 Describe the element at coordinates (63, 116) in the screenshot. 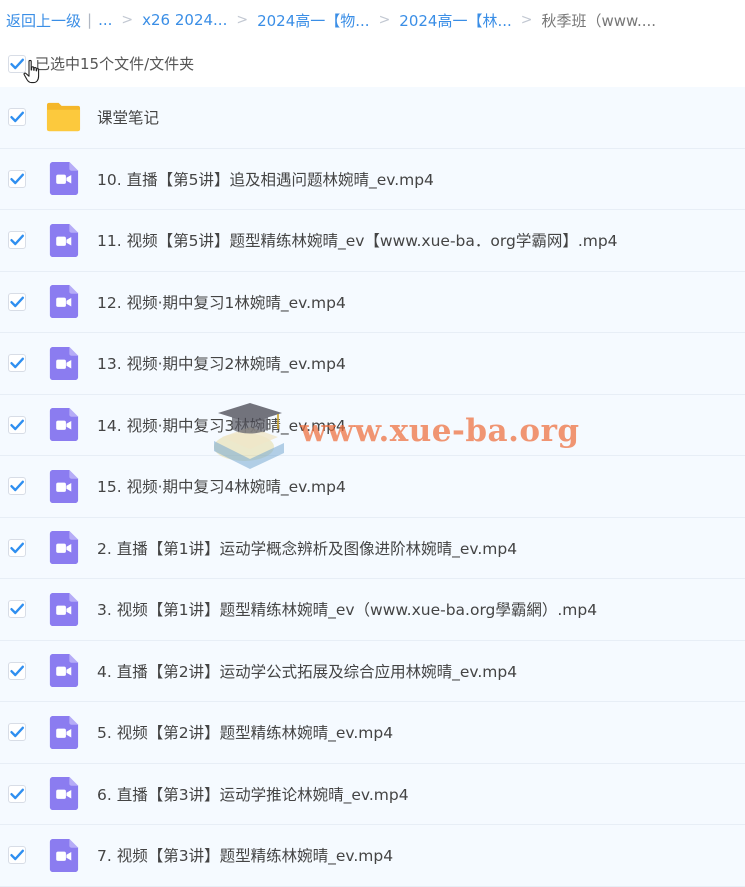

I see `folder-icon` at that location.